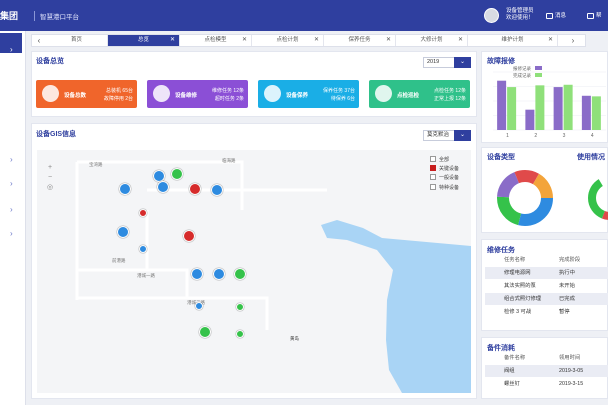  I want to click on card-device-repair: 设备维修 维修任务 12条 超时任务 2条, so click(197, 94).